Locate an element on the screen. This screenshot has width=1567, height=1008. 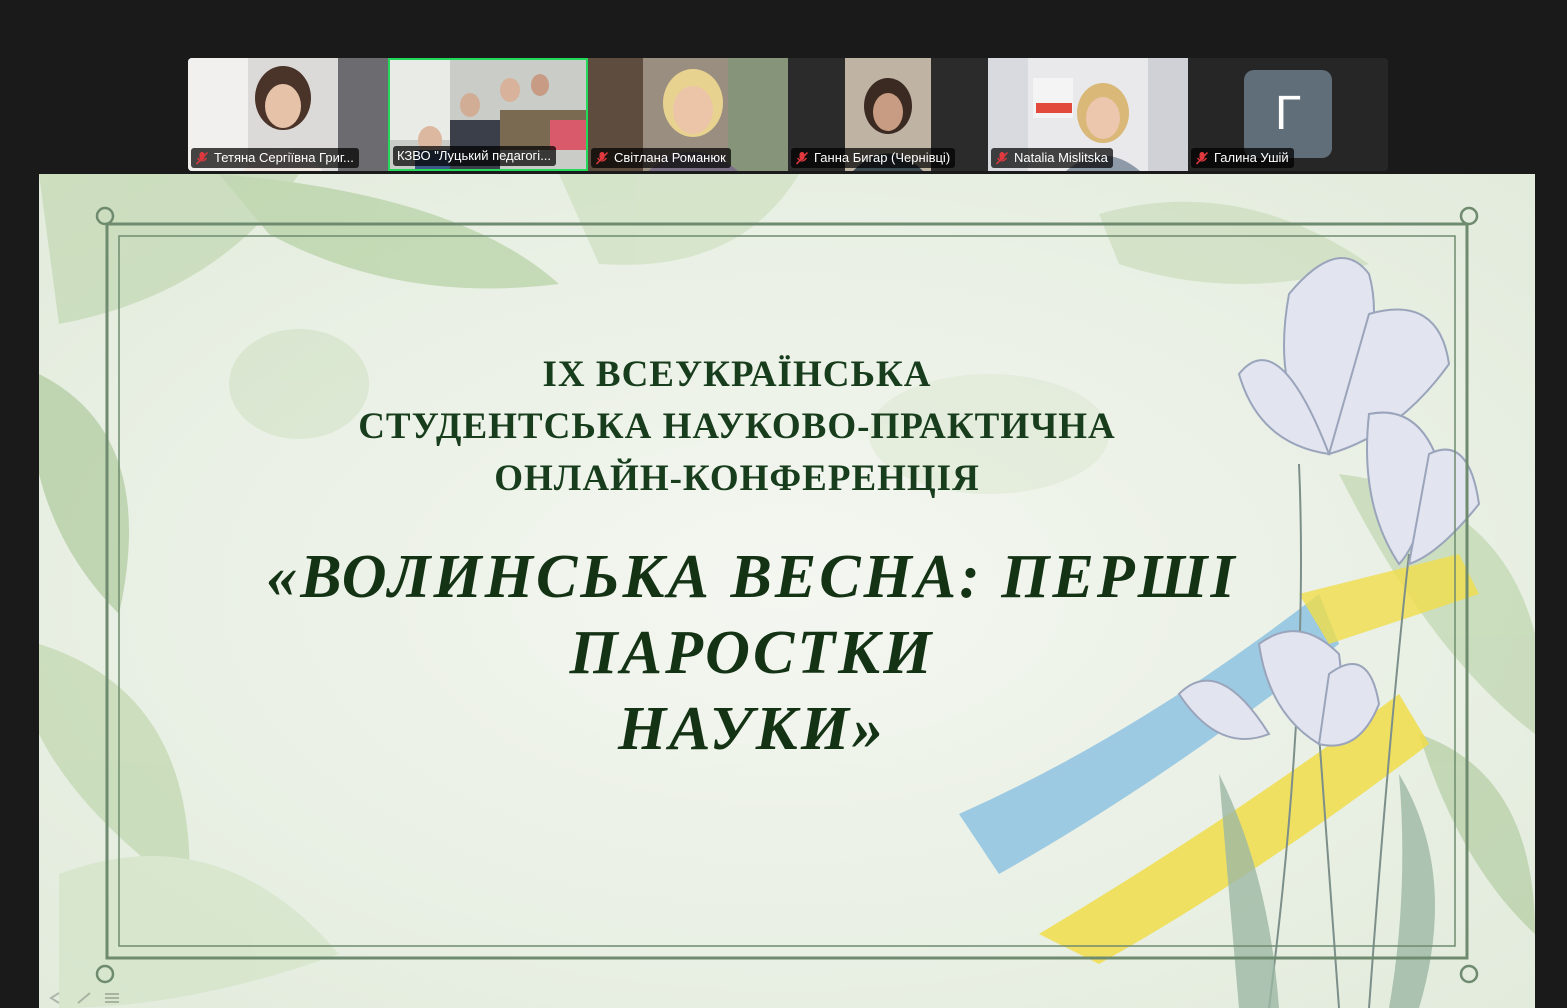
slide-line-1: IX ВСЕУКРАЇНСЬКА is located at coordinates (737, 374).